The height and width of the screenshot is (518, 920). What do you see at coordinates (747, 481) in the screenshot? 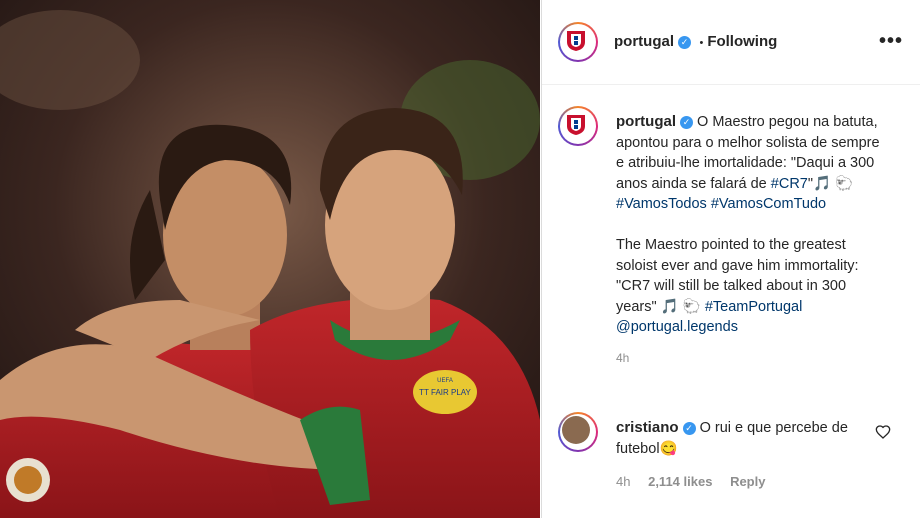
I see `reply-button: Reply` at bounding box center [747, 481].